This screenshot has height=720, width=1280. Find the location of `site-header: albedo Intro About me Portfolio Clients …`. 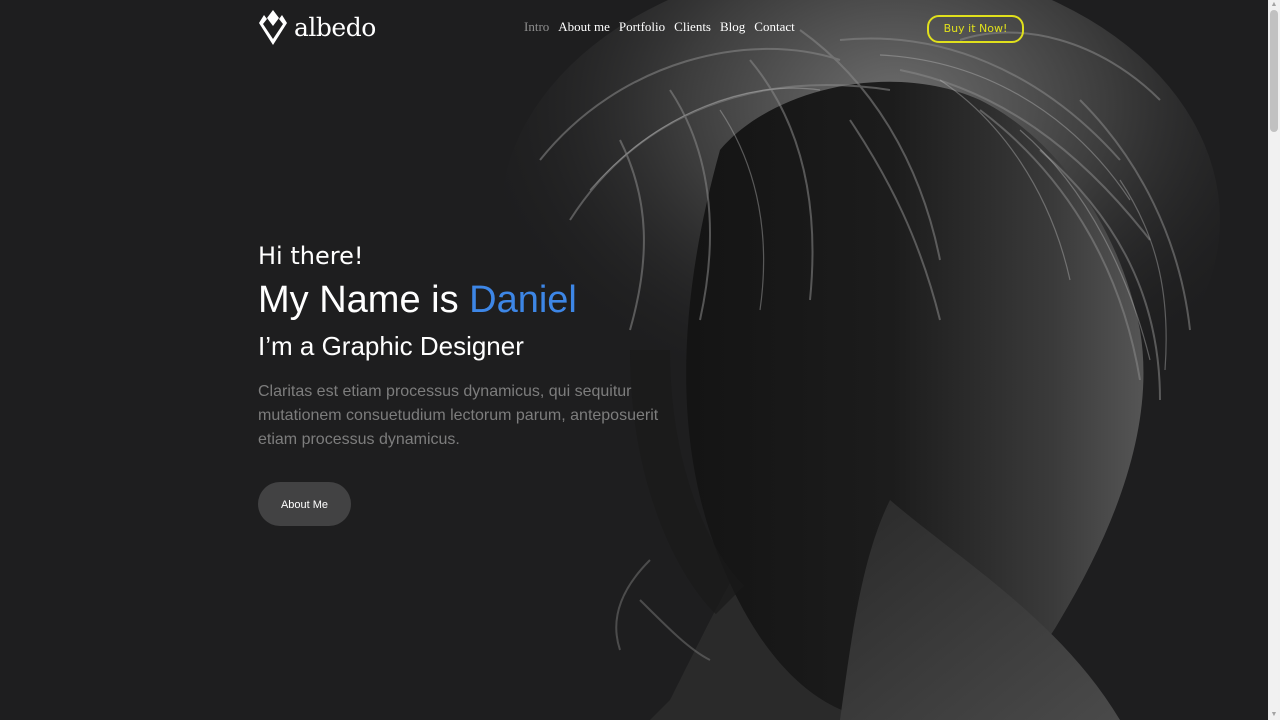

site-header: albedo Intro About me Portfolio Clients … is located at coordinates (634, 28).